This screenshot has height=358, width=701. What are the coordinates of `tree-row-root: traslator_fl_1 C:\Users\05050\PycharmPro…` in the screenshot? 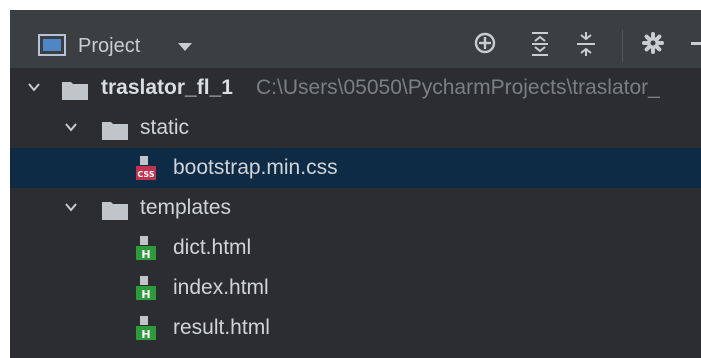 It's located at (355, 88).